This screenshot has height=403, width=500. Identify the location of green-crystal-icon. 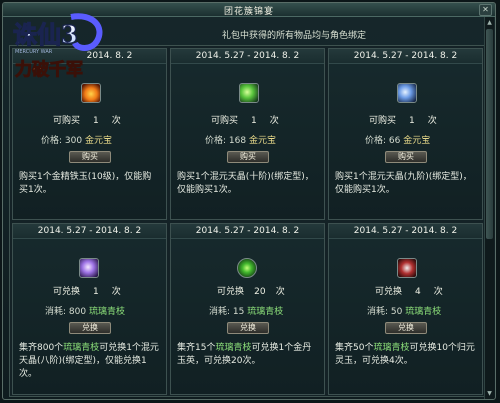
(249, 93).